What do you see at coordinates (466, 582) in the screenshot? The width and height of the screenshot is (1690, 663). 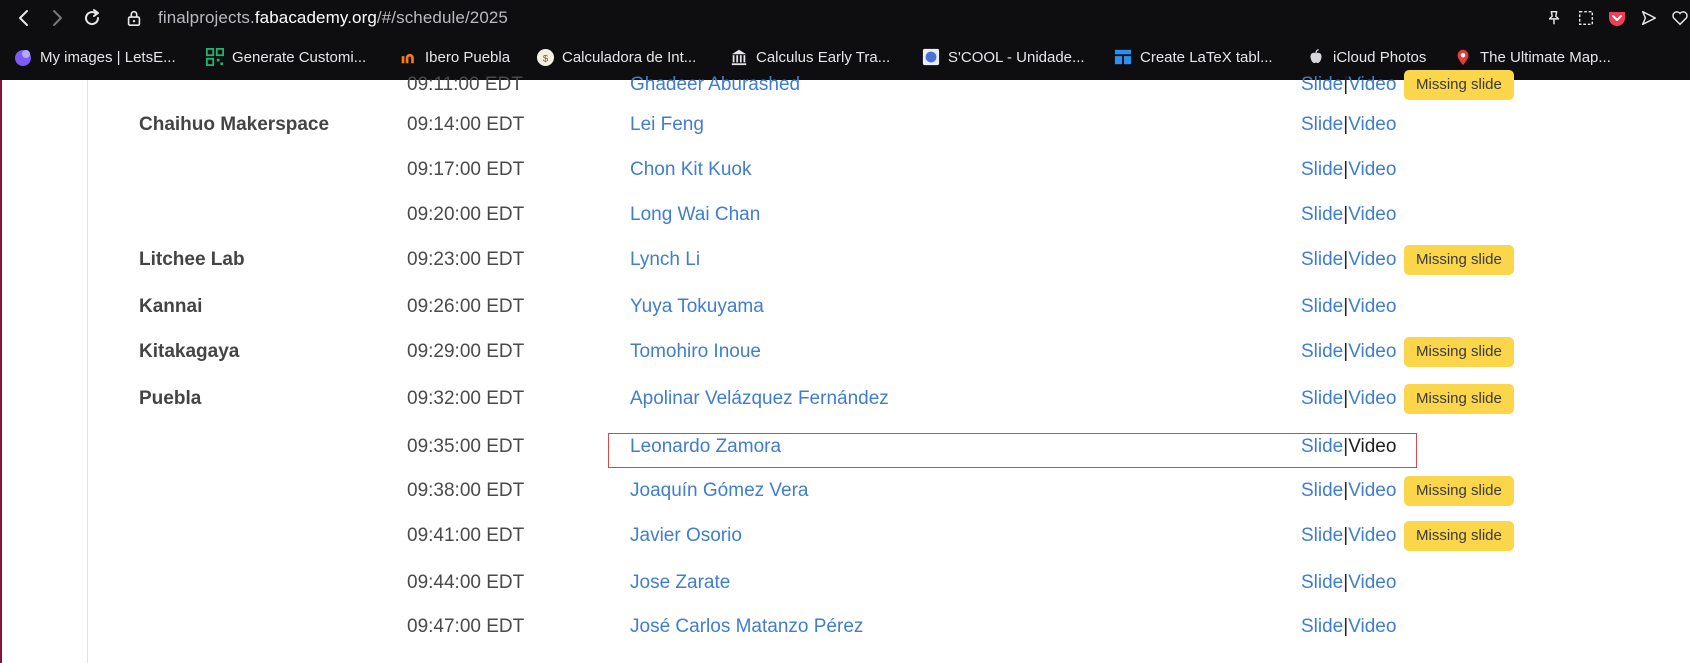 I see `presentation-time: 09:44:00 EDT` at bounding box center [466, 582].